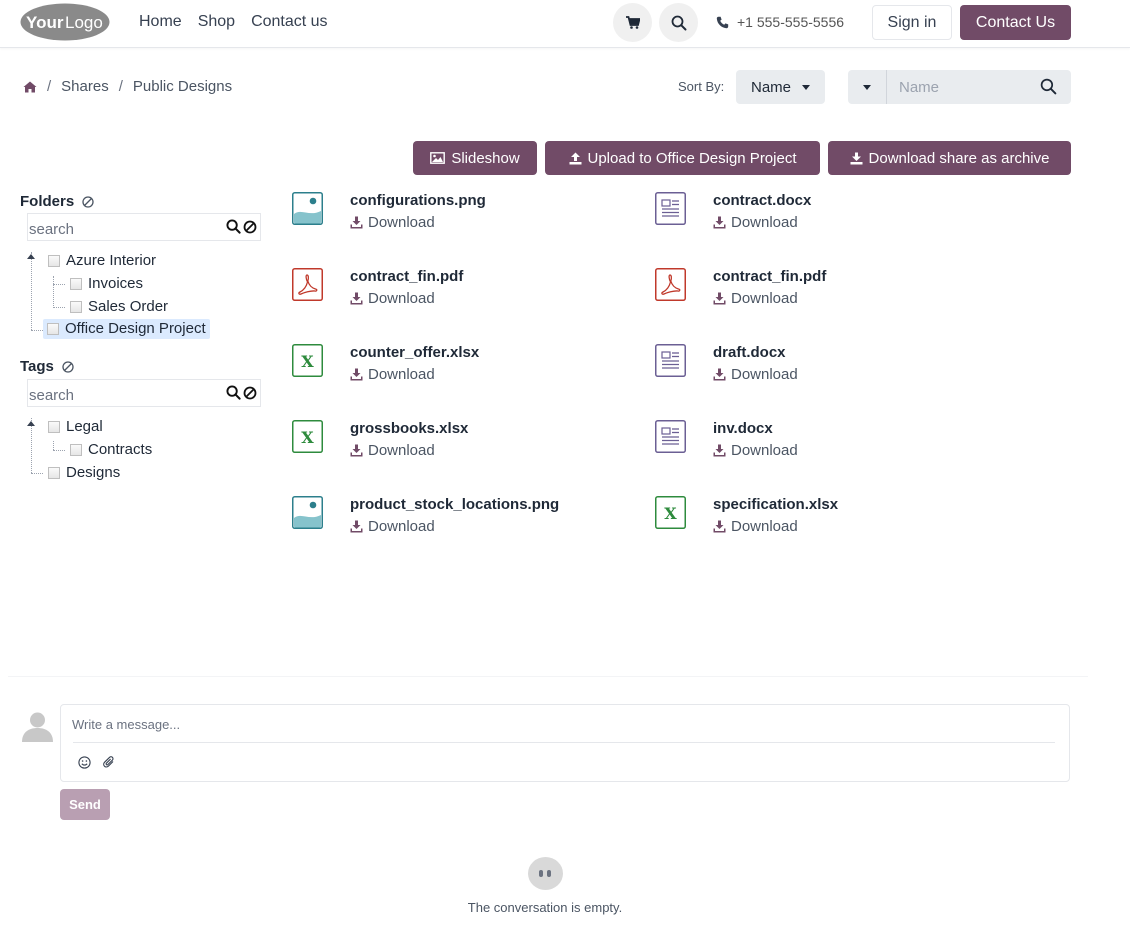 The image size is (1130, 950). I want to click on upload-label: Upload to Office Design Project, so click(692, 158).